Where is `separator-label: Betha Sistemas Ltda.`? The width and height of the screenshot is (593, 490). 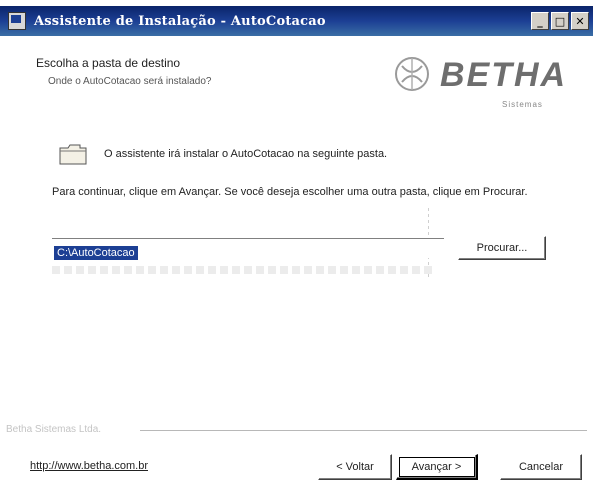
separator-label: Betha Sistemas Ltda. is located at coordinates (54, 429).